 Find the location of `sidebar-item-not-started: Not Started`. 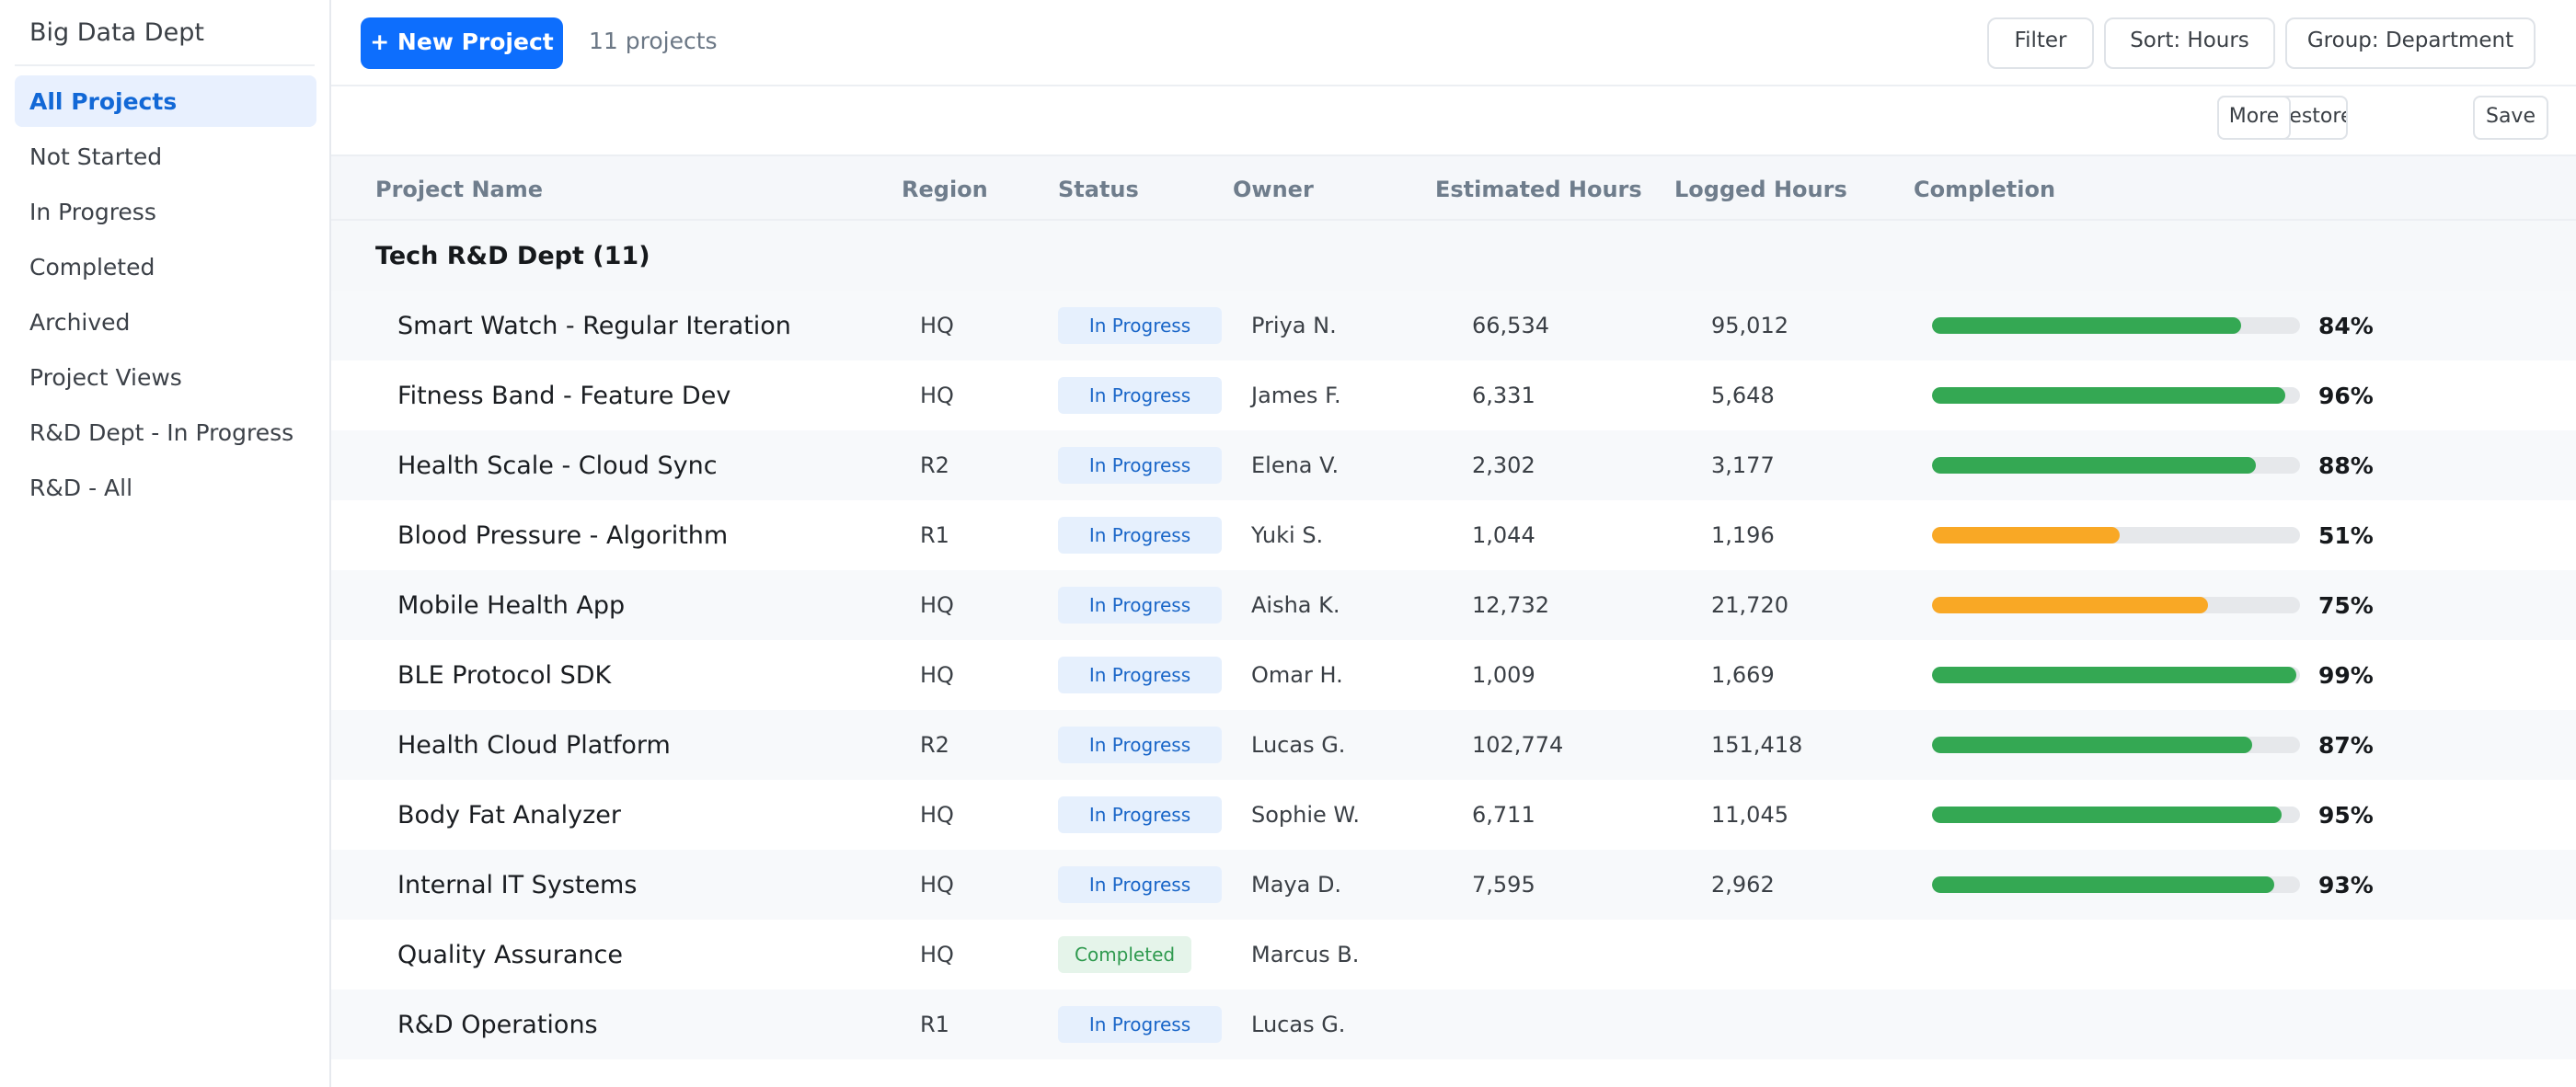

sidebar-item-not-started: Not Started is located at coordinates (165, 156).